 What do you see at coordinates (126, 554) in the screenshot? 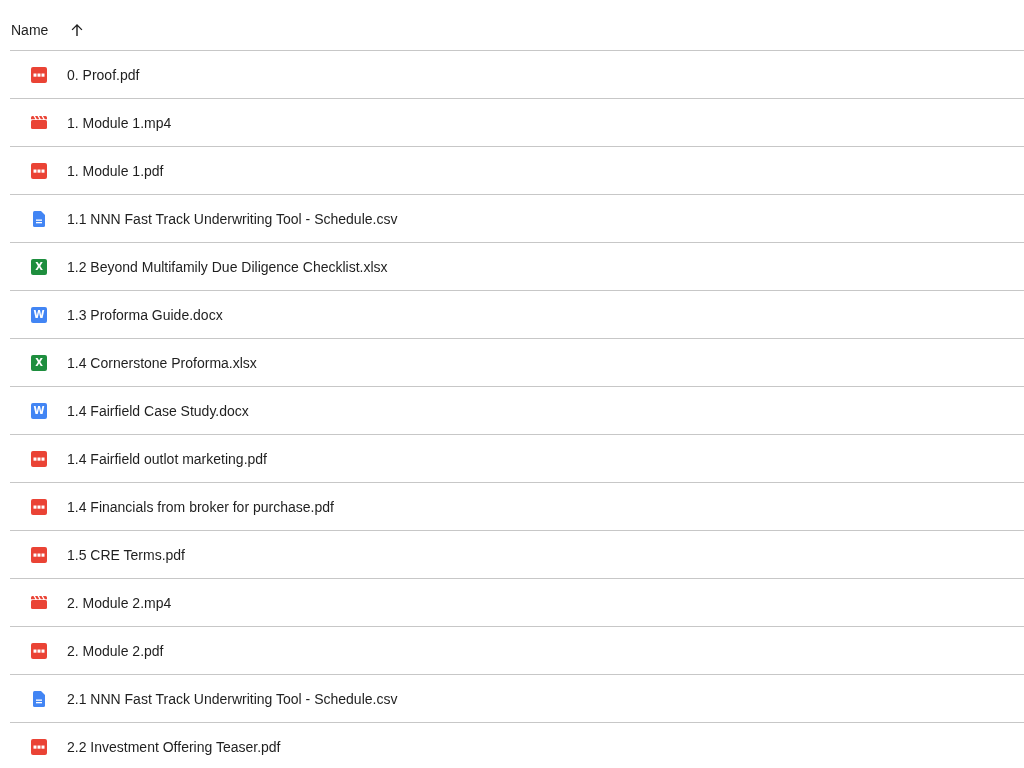
I see `file-name: 1.5 CRE Terms.pdf` at bounding box center [126, 554].